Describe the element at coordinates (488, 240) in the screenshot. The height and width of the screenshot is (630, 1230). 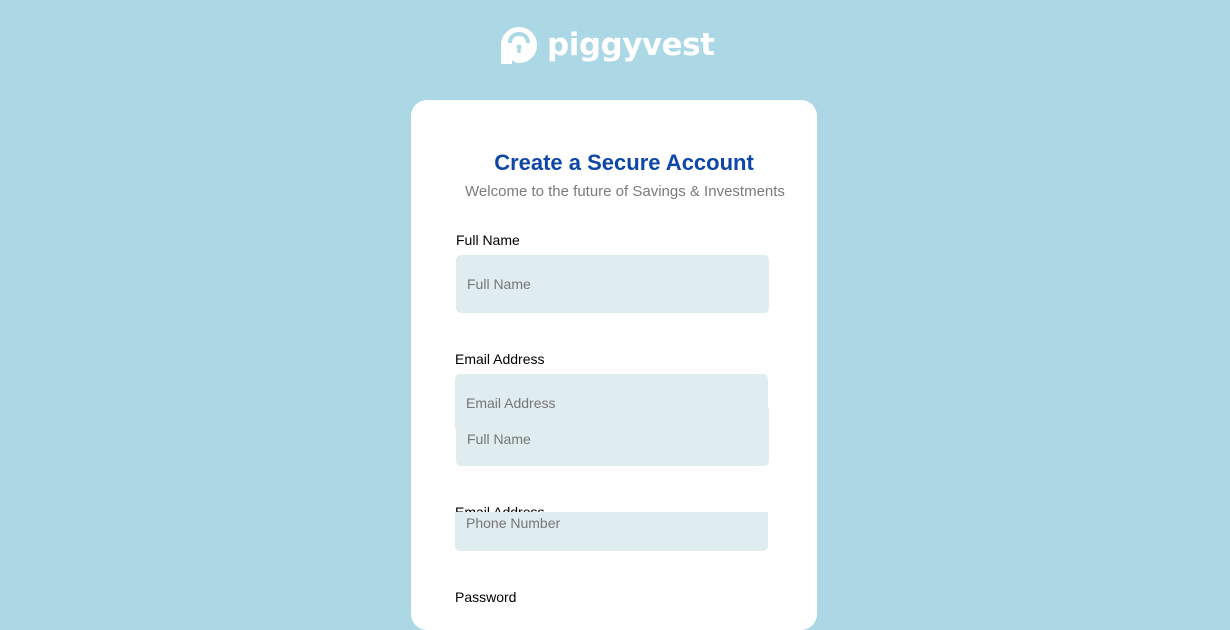
I see `full-name-label: Full Name` at that location.